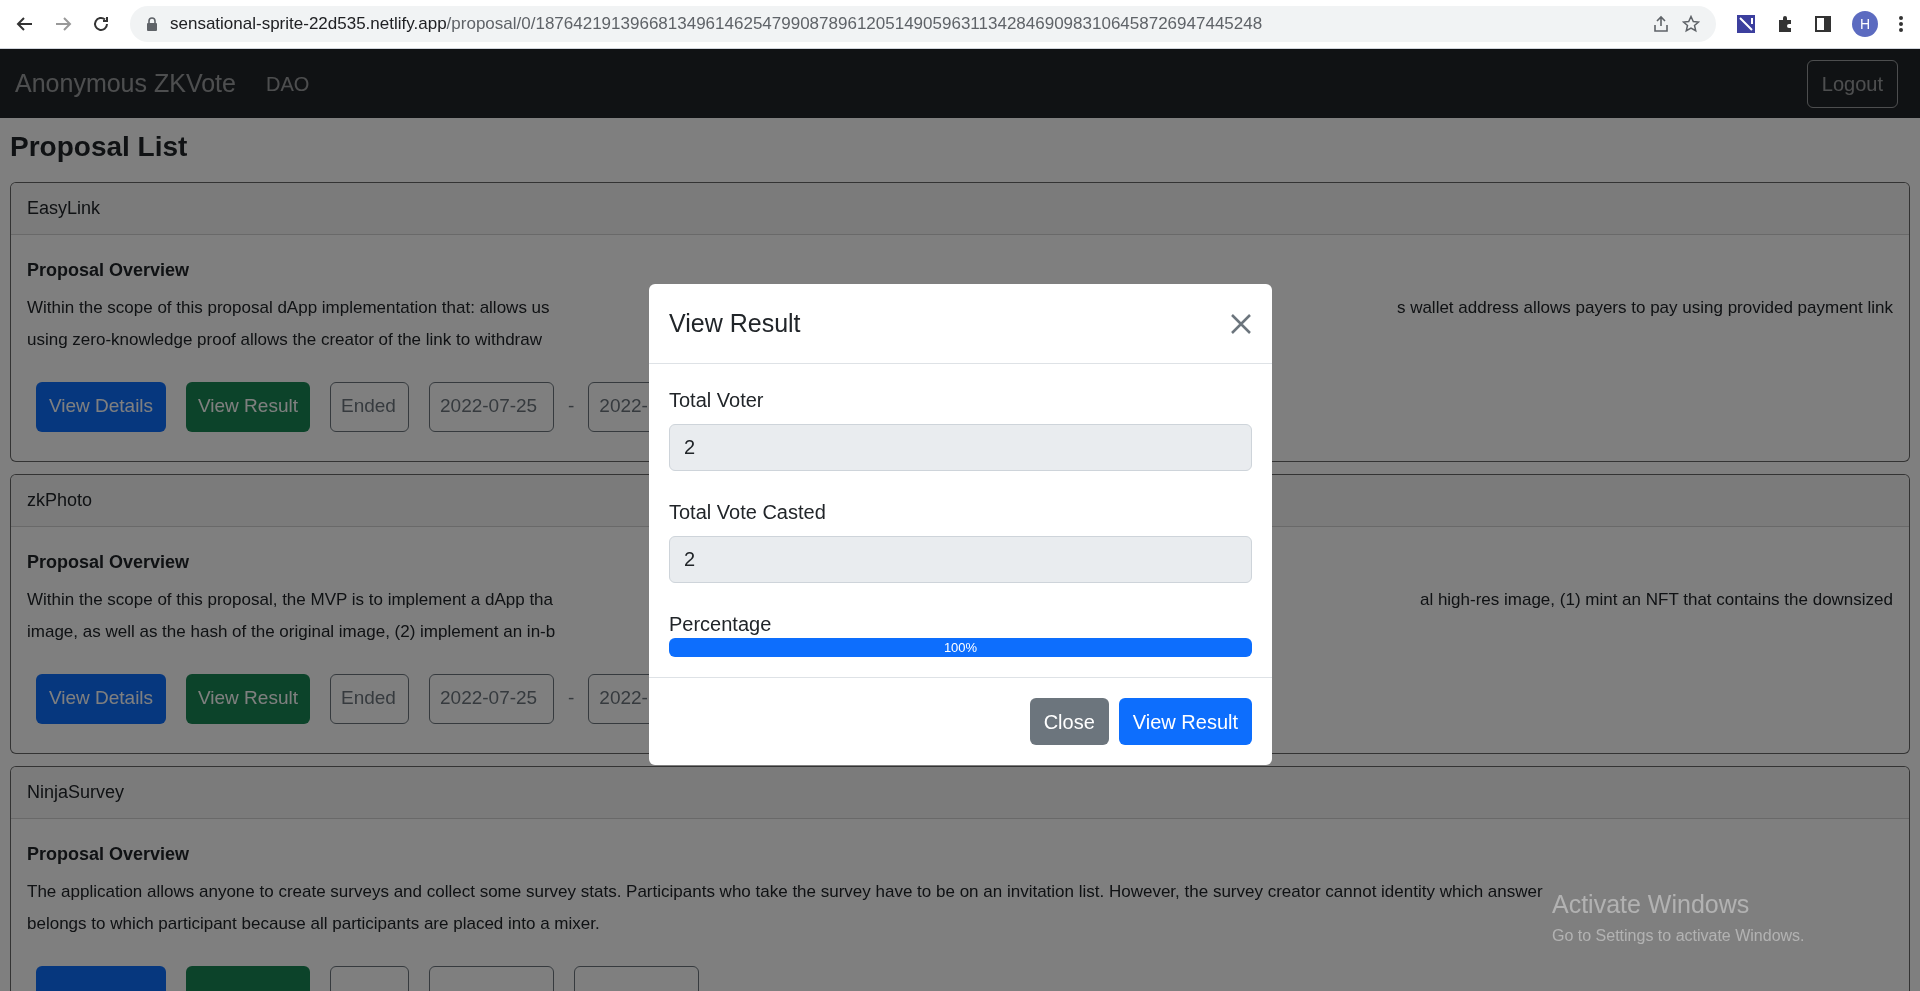 The height and width of the screenshot is (991, 1920). I want to click on profile-avatar: H, so click(1865, 24).